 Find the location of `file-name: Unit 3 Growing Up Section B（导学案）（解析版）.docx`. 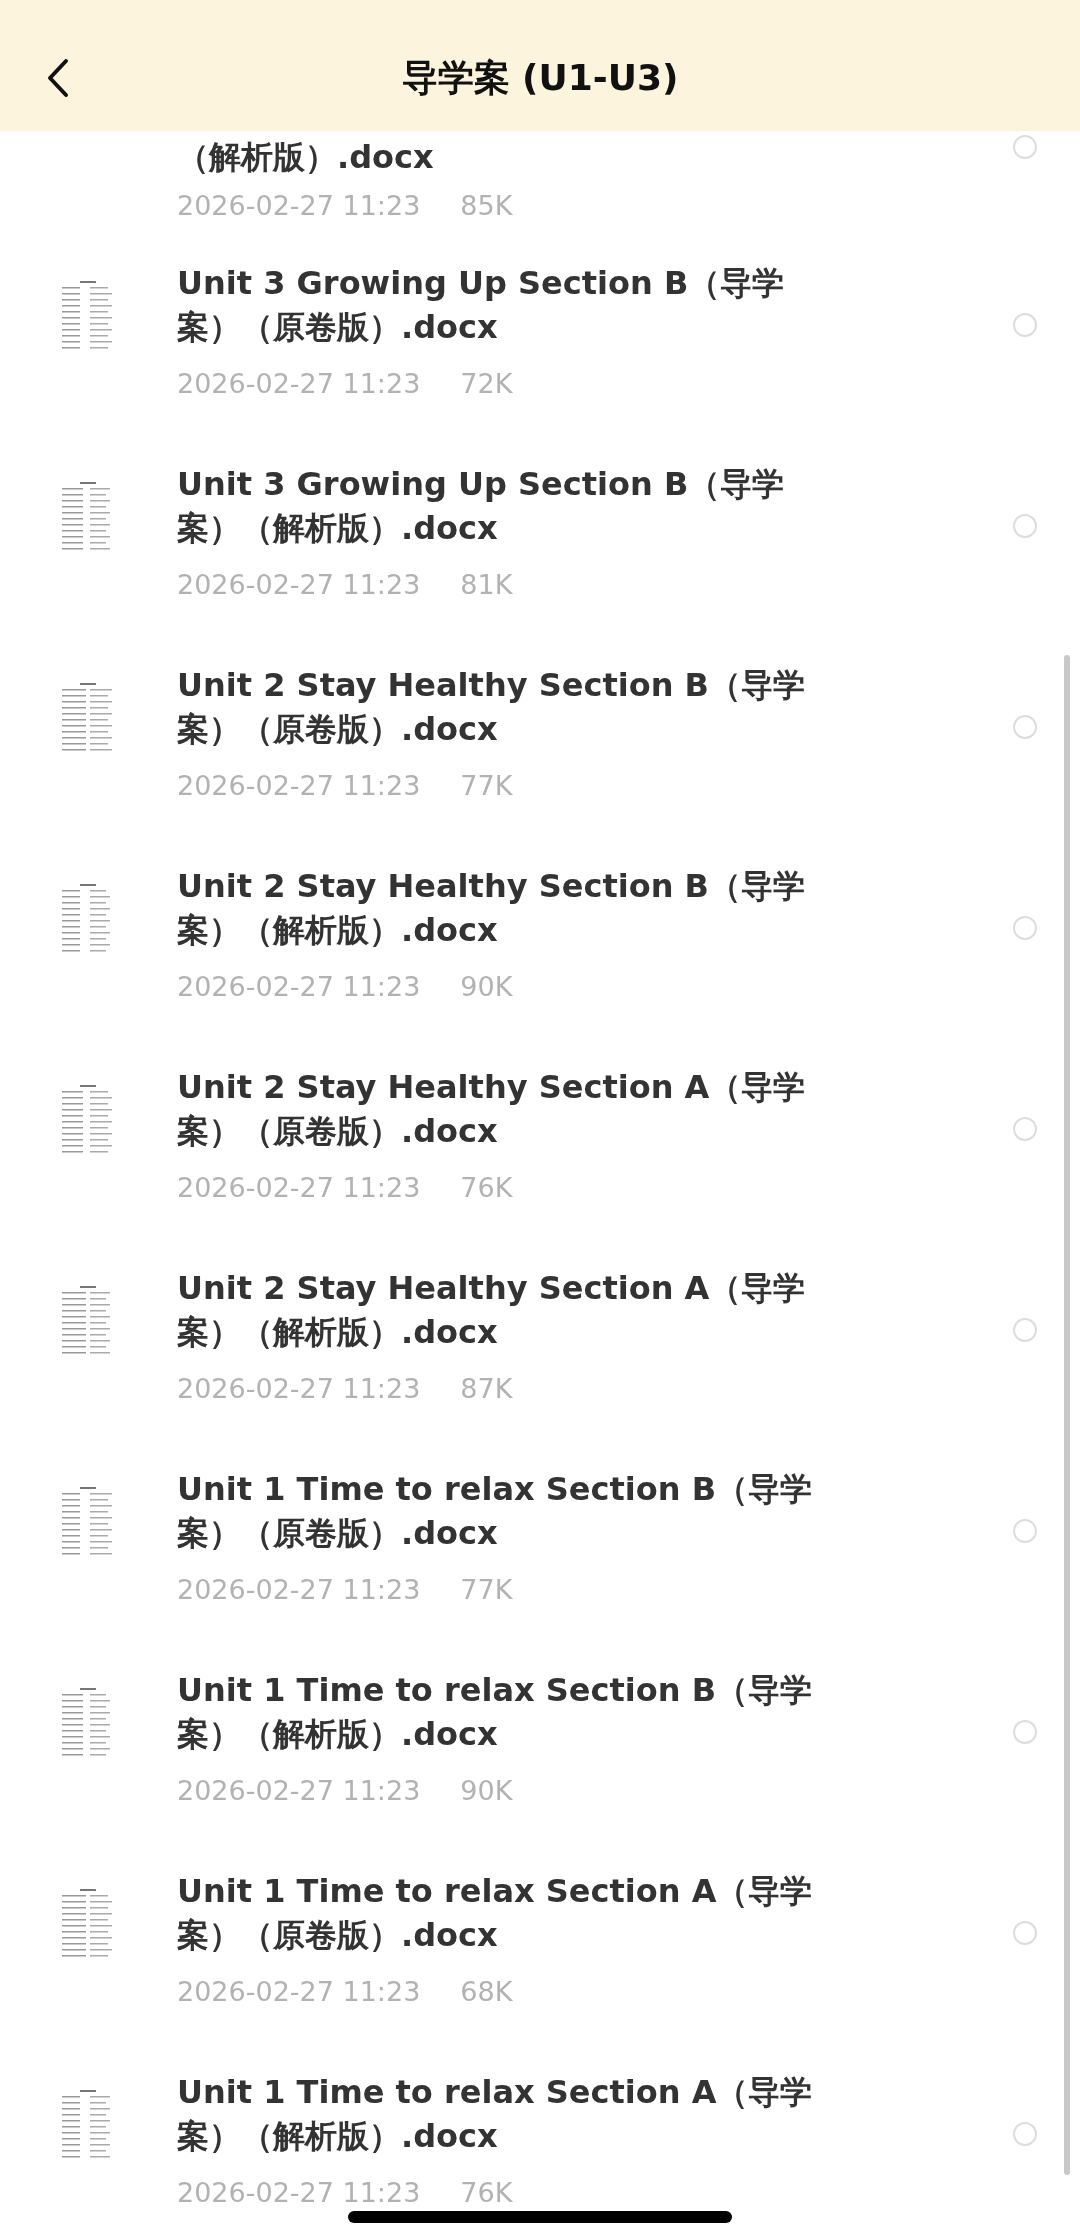

file-name: Unit 3 Growing Up Section B（导学案）（解析版）.docx is located at coordinates (481, 506).